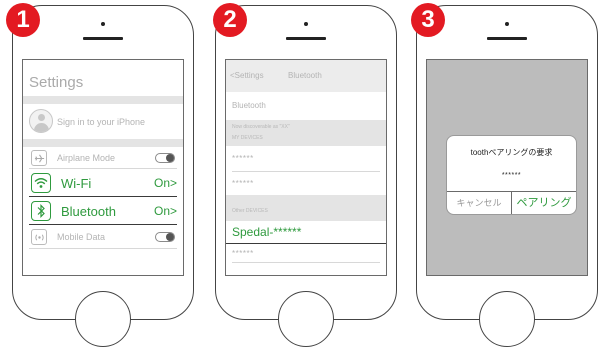 The width and height of the screenshot is (601, 347). I want to click on bluetooth-row: Bluetooth On>, so click(103, 211).